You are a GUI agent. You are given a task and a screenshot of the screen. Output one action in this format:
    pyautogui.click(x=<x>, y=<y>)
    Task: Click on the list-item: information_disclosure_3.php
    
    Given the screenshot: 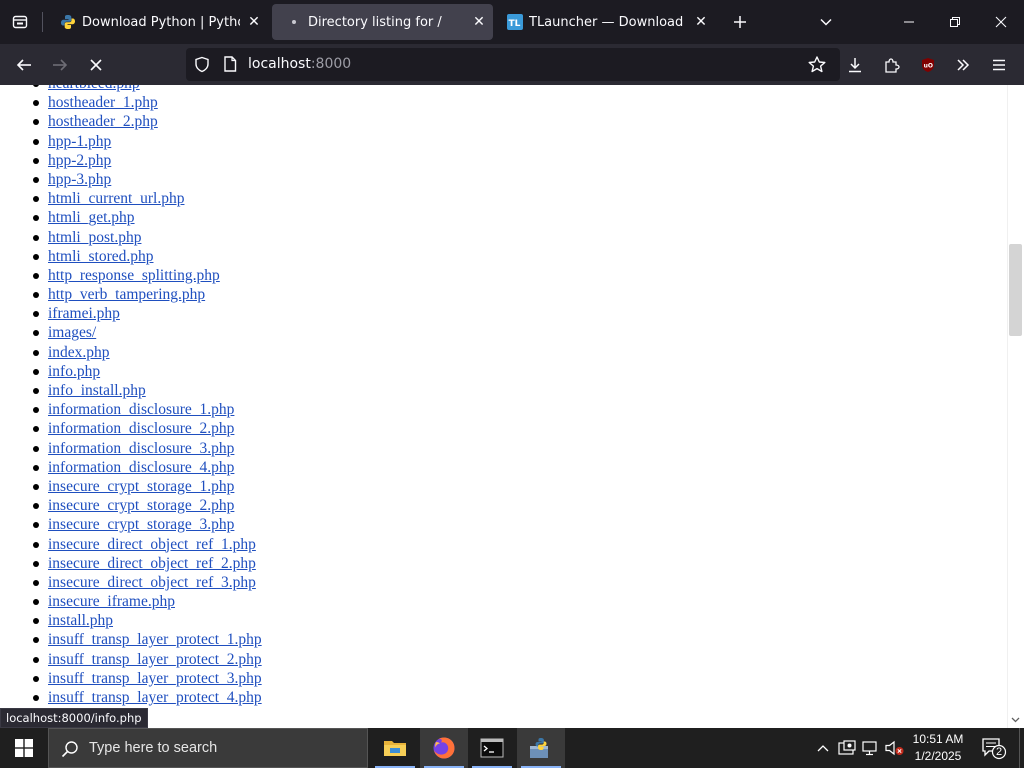 What is the action you would take?
    pyautogui.click(x=147, y=448)
    